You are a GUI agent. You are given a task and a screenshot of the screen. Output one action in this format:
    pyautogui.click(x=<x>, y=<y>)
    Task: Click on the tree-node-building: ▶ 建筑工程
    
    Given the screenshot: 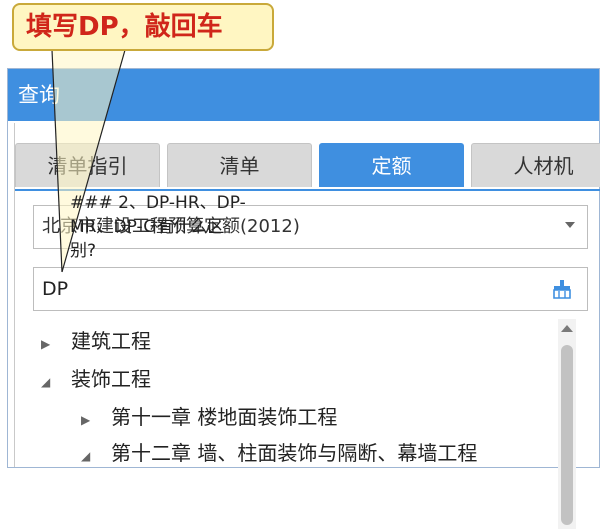 What is the action you would take?
    pyautogui.click(x=96, y=341)
    